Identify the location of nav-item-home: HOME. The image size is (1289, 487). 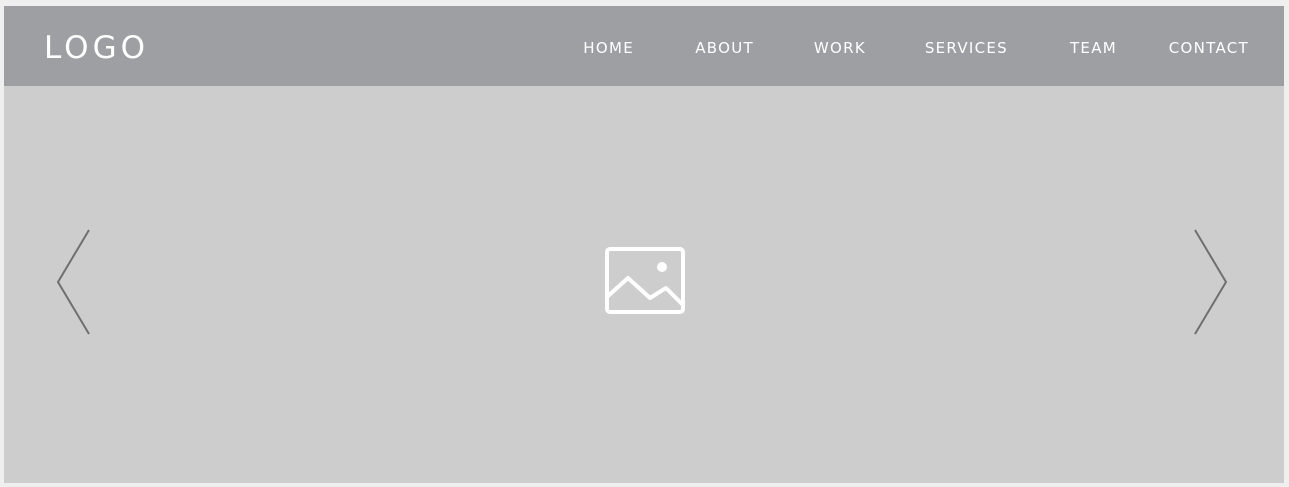
(608, 48).